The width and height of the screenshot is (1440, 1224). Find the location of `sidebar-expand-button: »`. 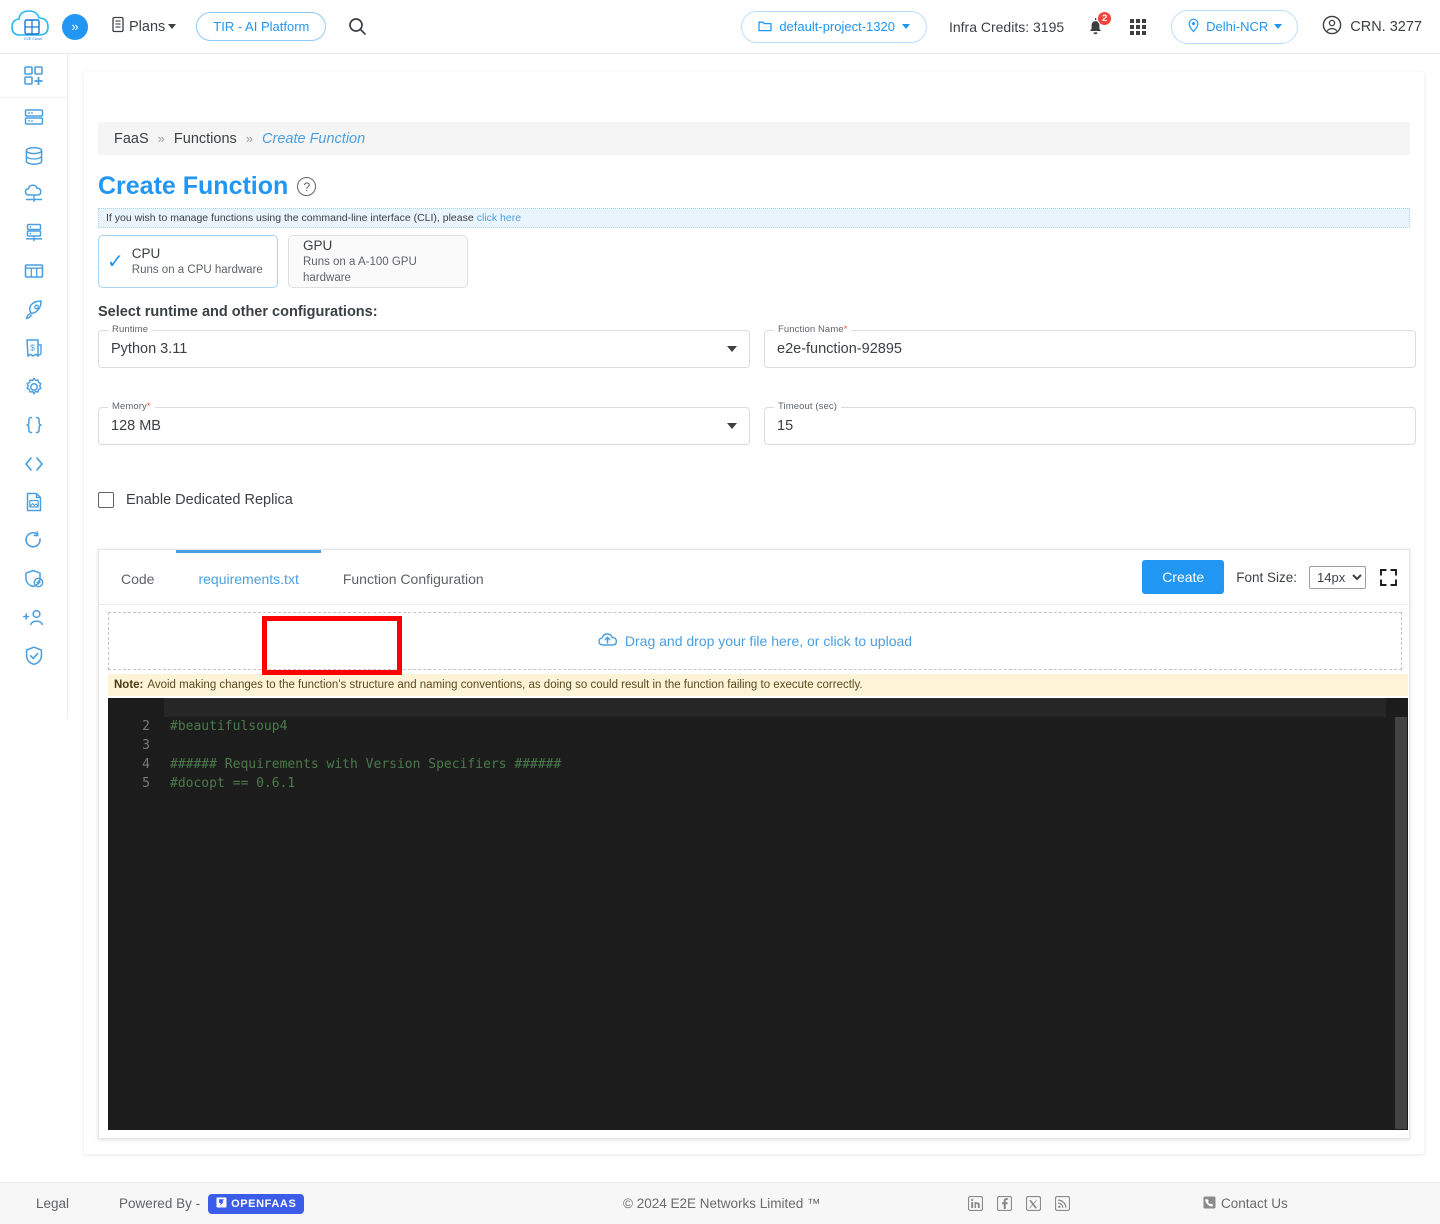

sidebar-expand-button: » is located at coordinates (75, 26).